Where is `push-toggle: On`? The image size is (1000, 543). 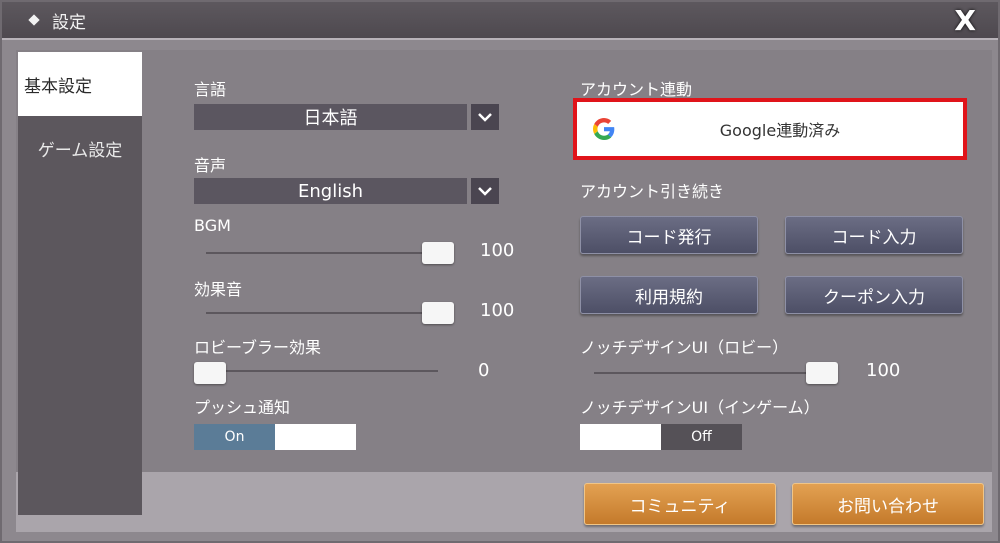
push-toggle: On is located at coordinates (275, 437).